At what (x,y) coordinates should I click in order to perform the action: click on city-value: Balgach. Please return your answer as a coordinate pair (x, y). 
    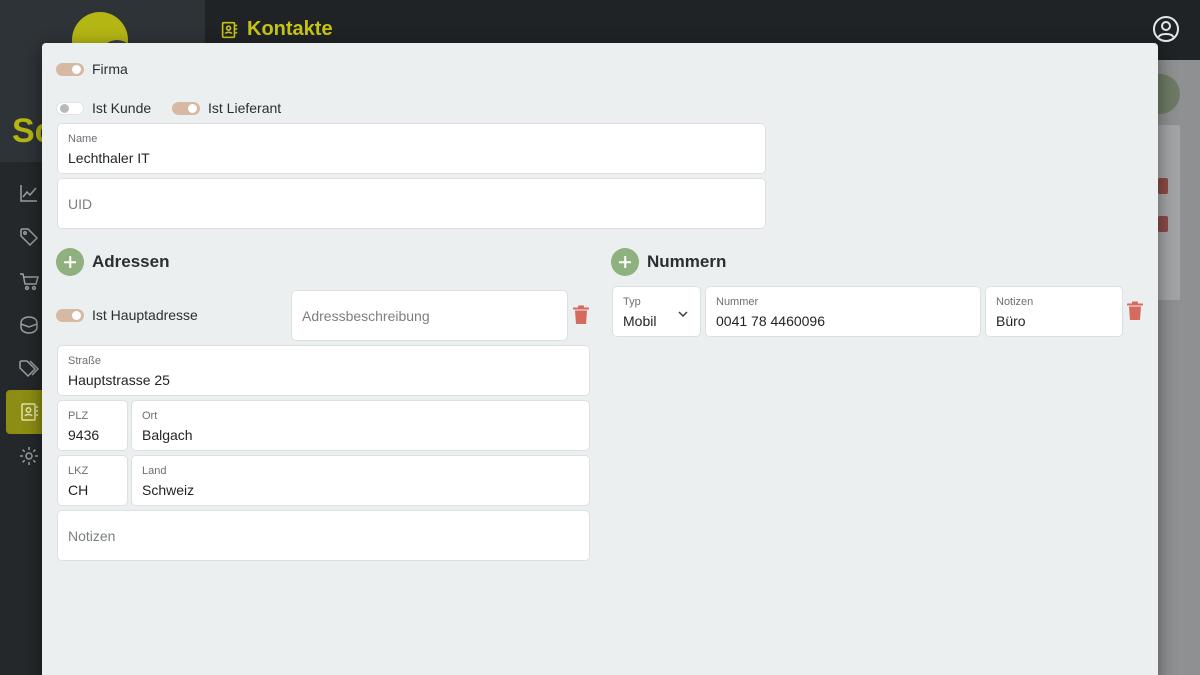
    Looking at the image, I should click on (167, 435).